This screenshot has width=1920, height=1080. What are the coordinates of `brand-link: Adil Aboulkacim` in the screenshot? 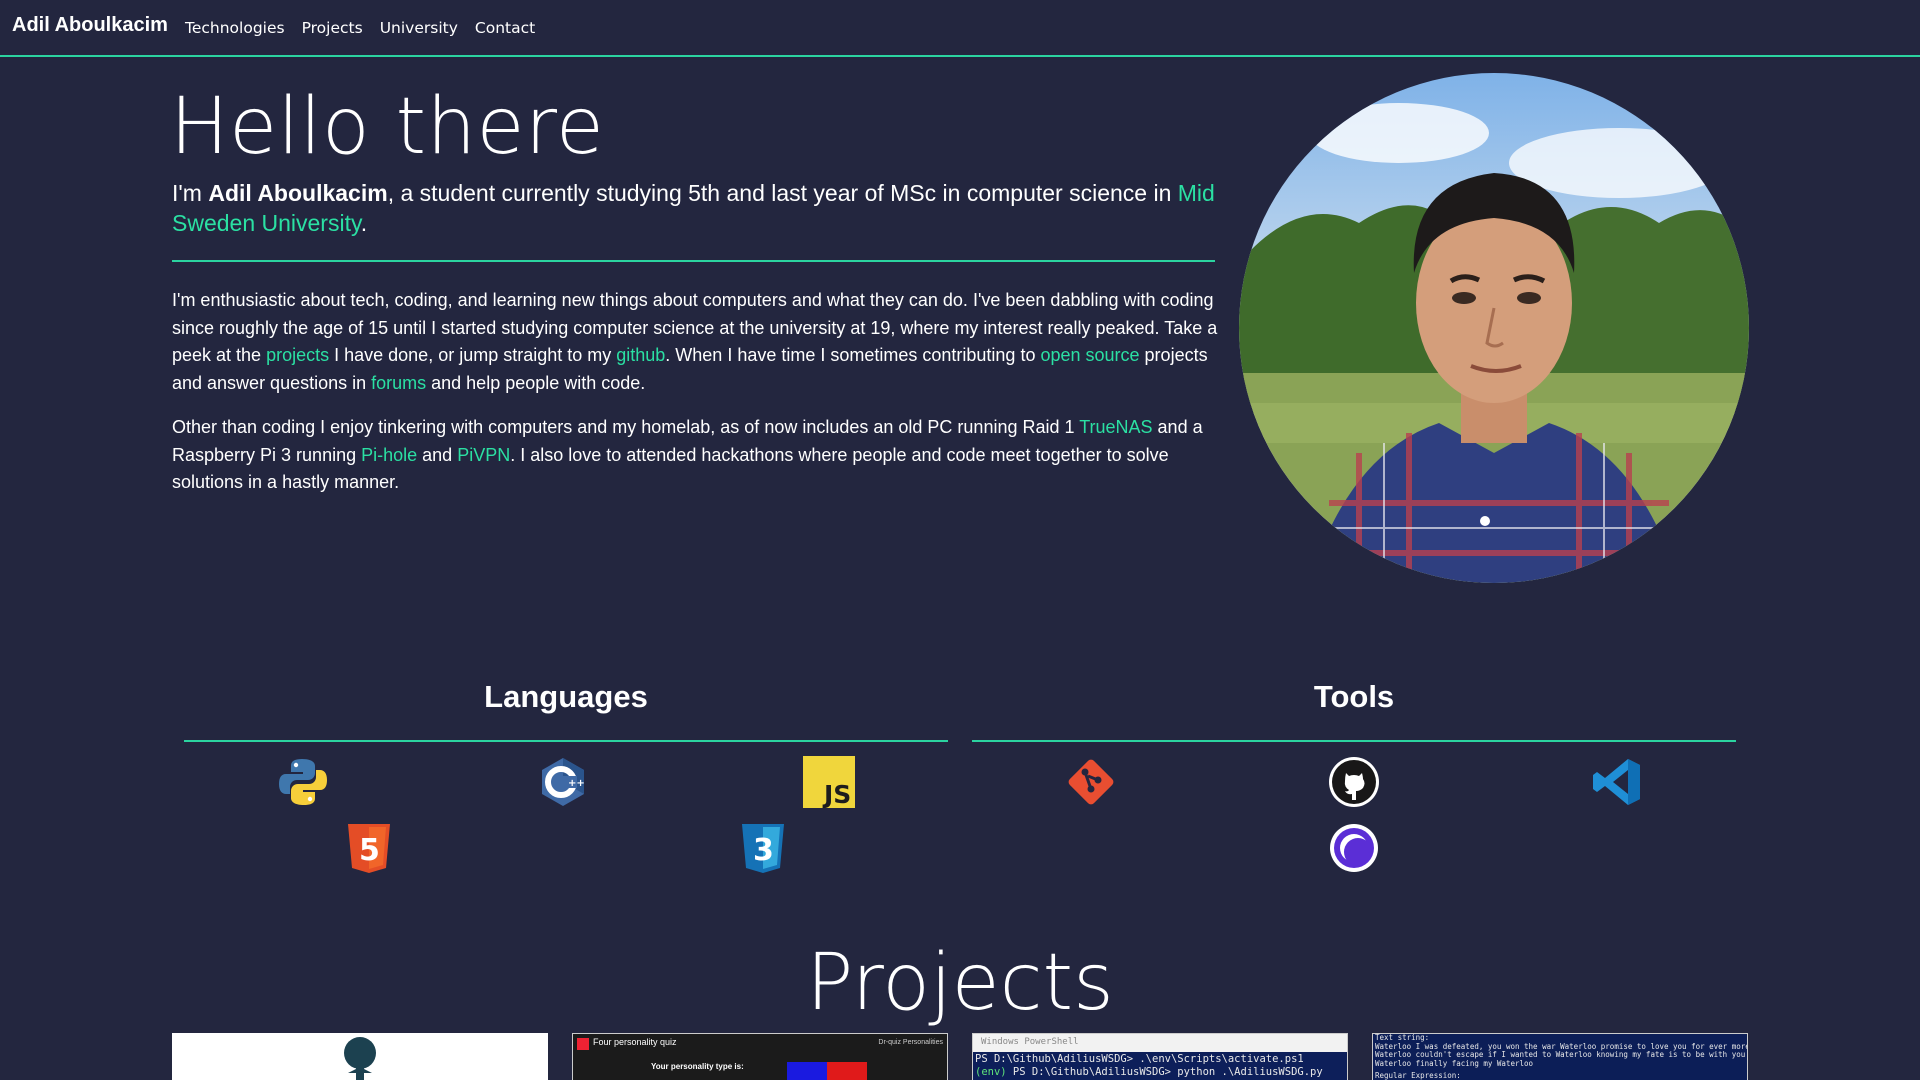 It's located at (90, 25).